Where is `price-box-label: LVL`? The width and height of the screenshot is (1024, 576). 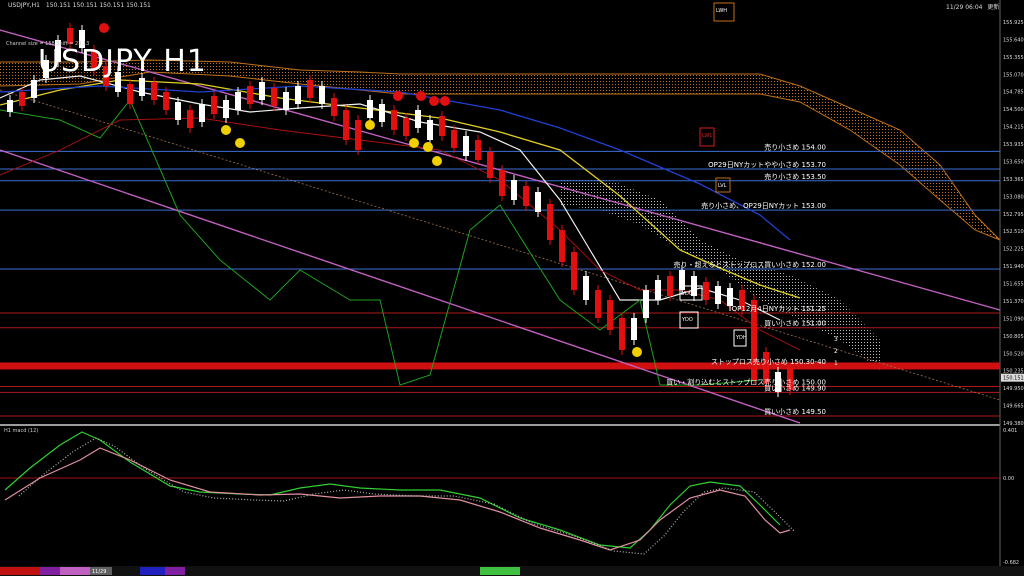
price-box-label: LVL is located at coordinates (722, 186).